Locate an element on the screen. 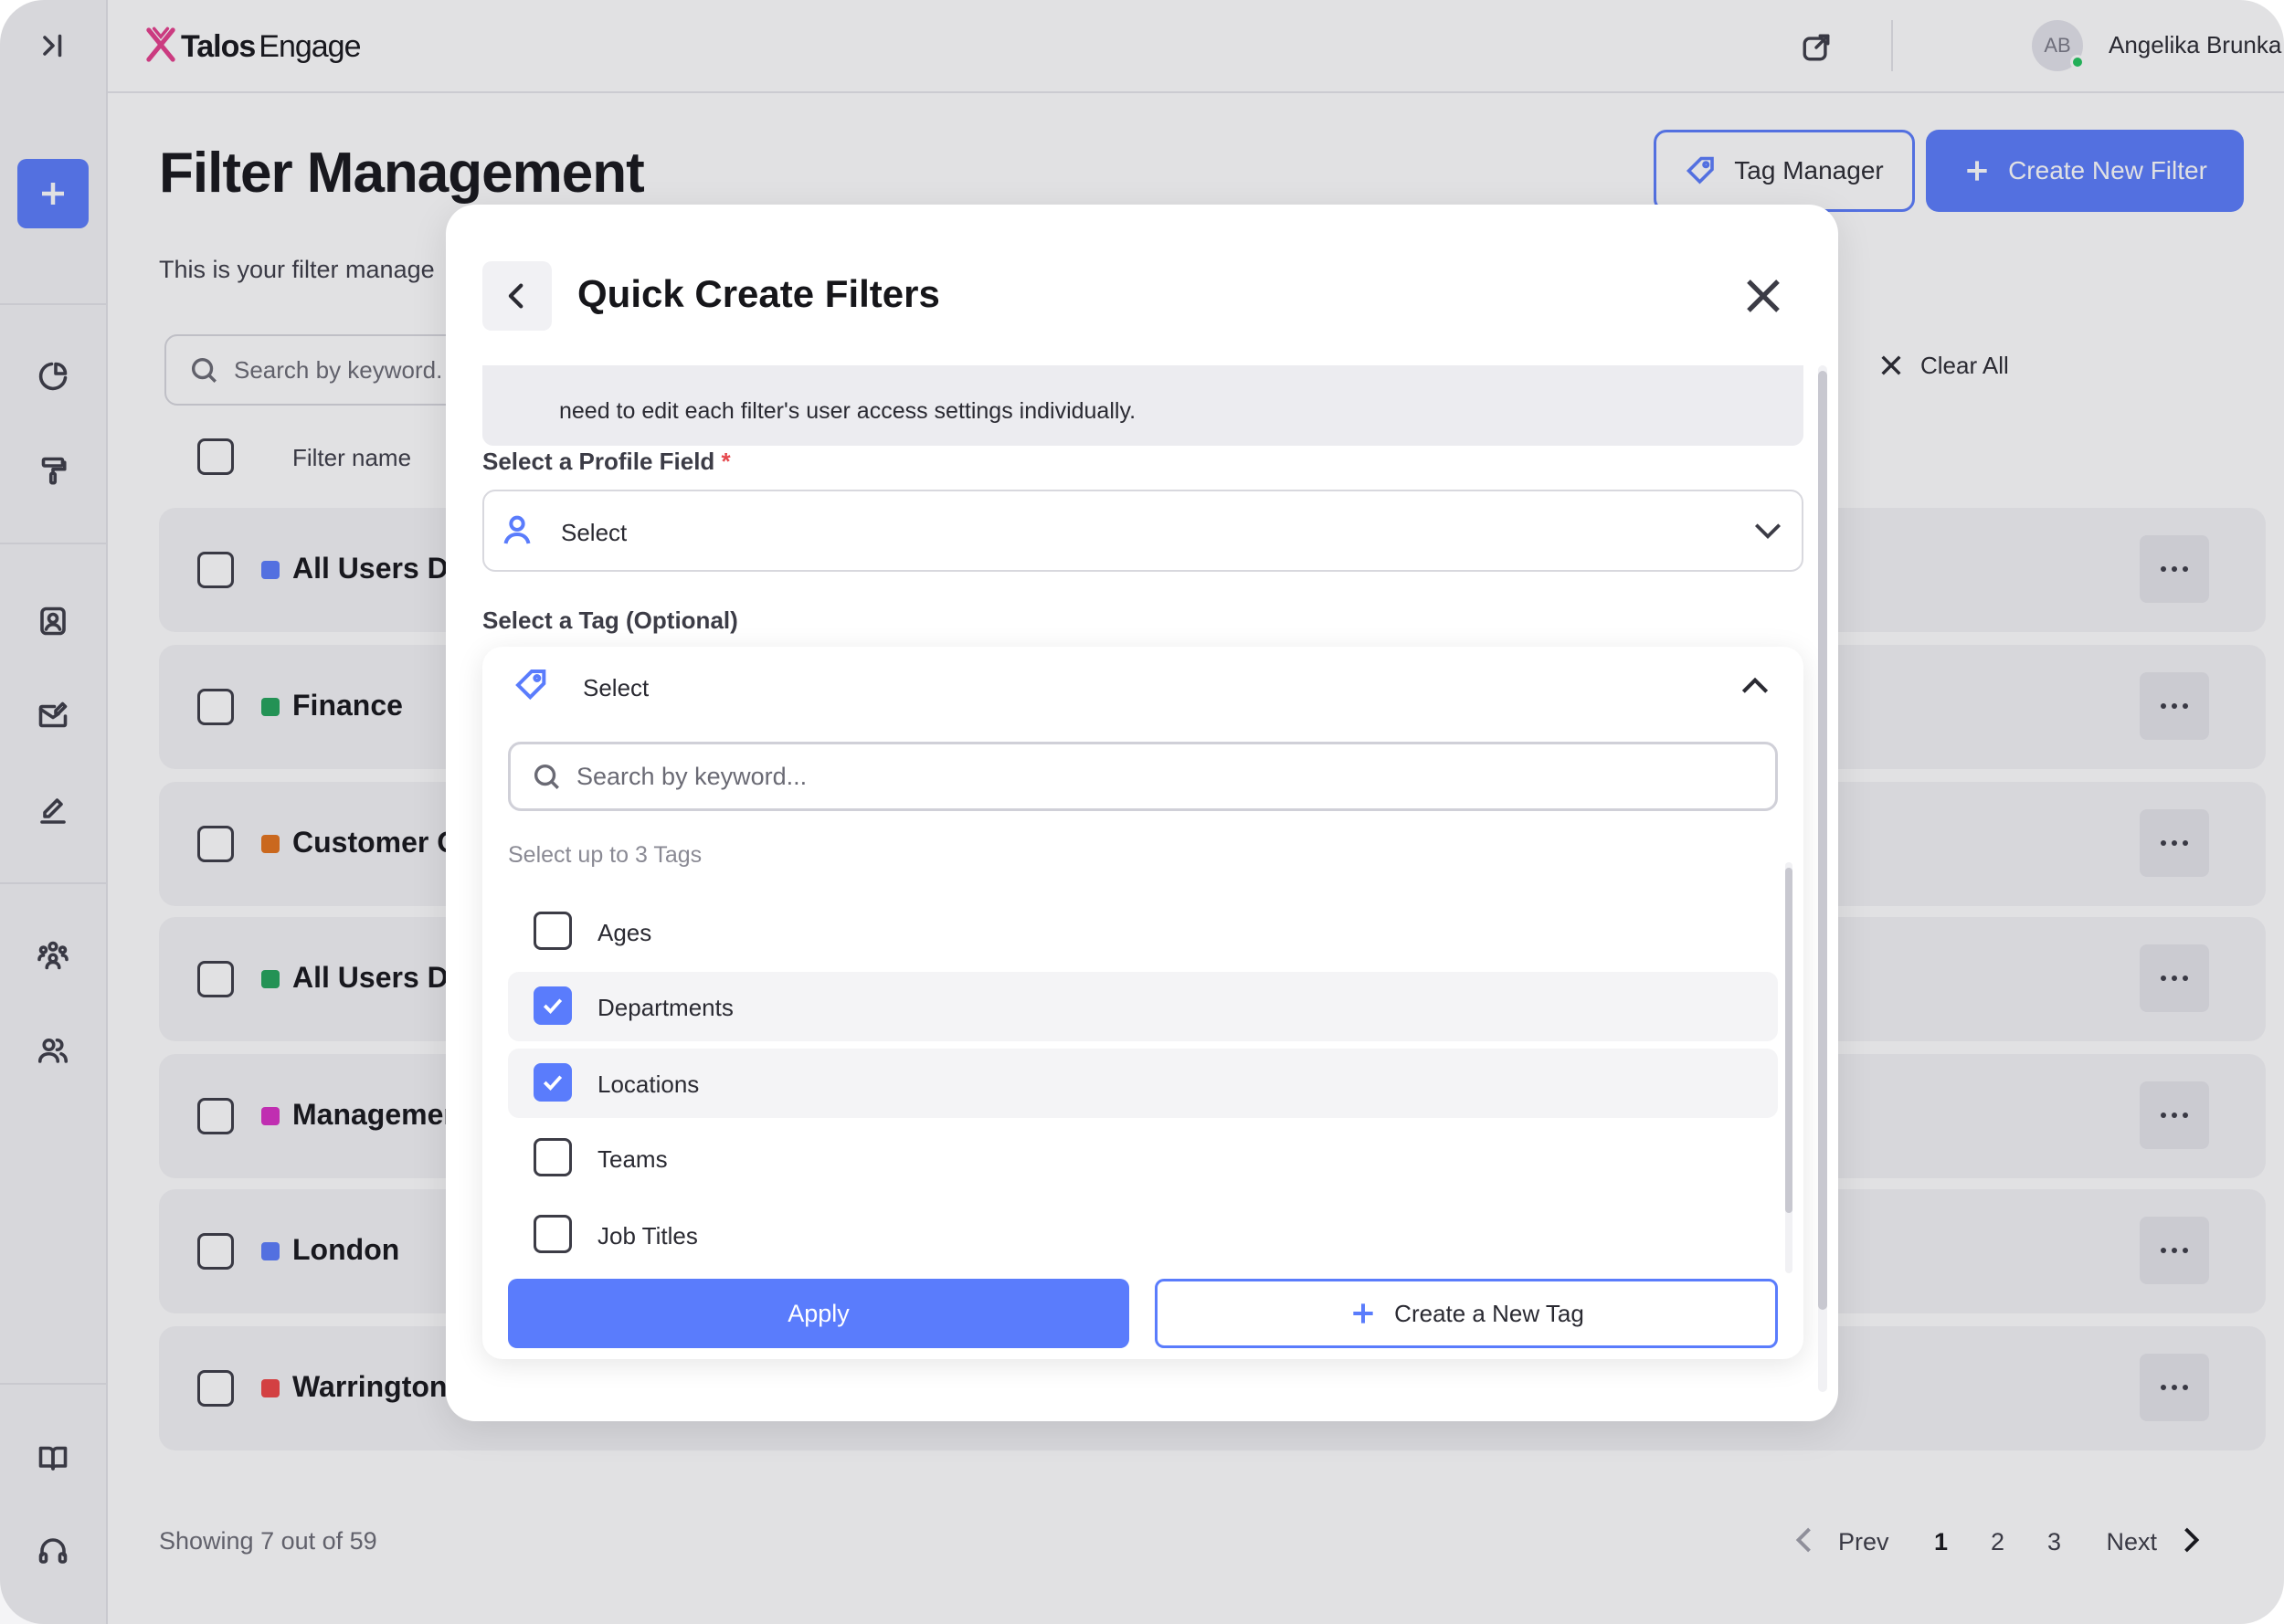 This screenshot has height=1624, width=2284. tag-icon is located at coordinates (533, 687).